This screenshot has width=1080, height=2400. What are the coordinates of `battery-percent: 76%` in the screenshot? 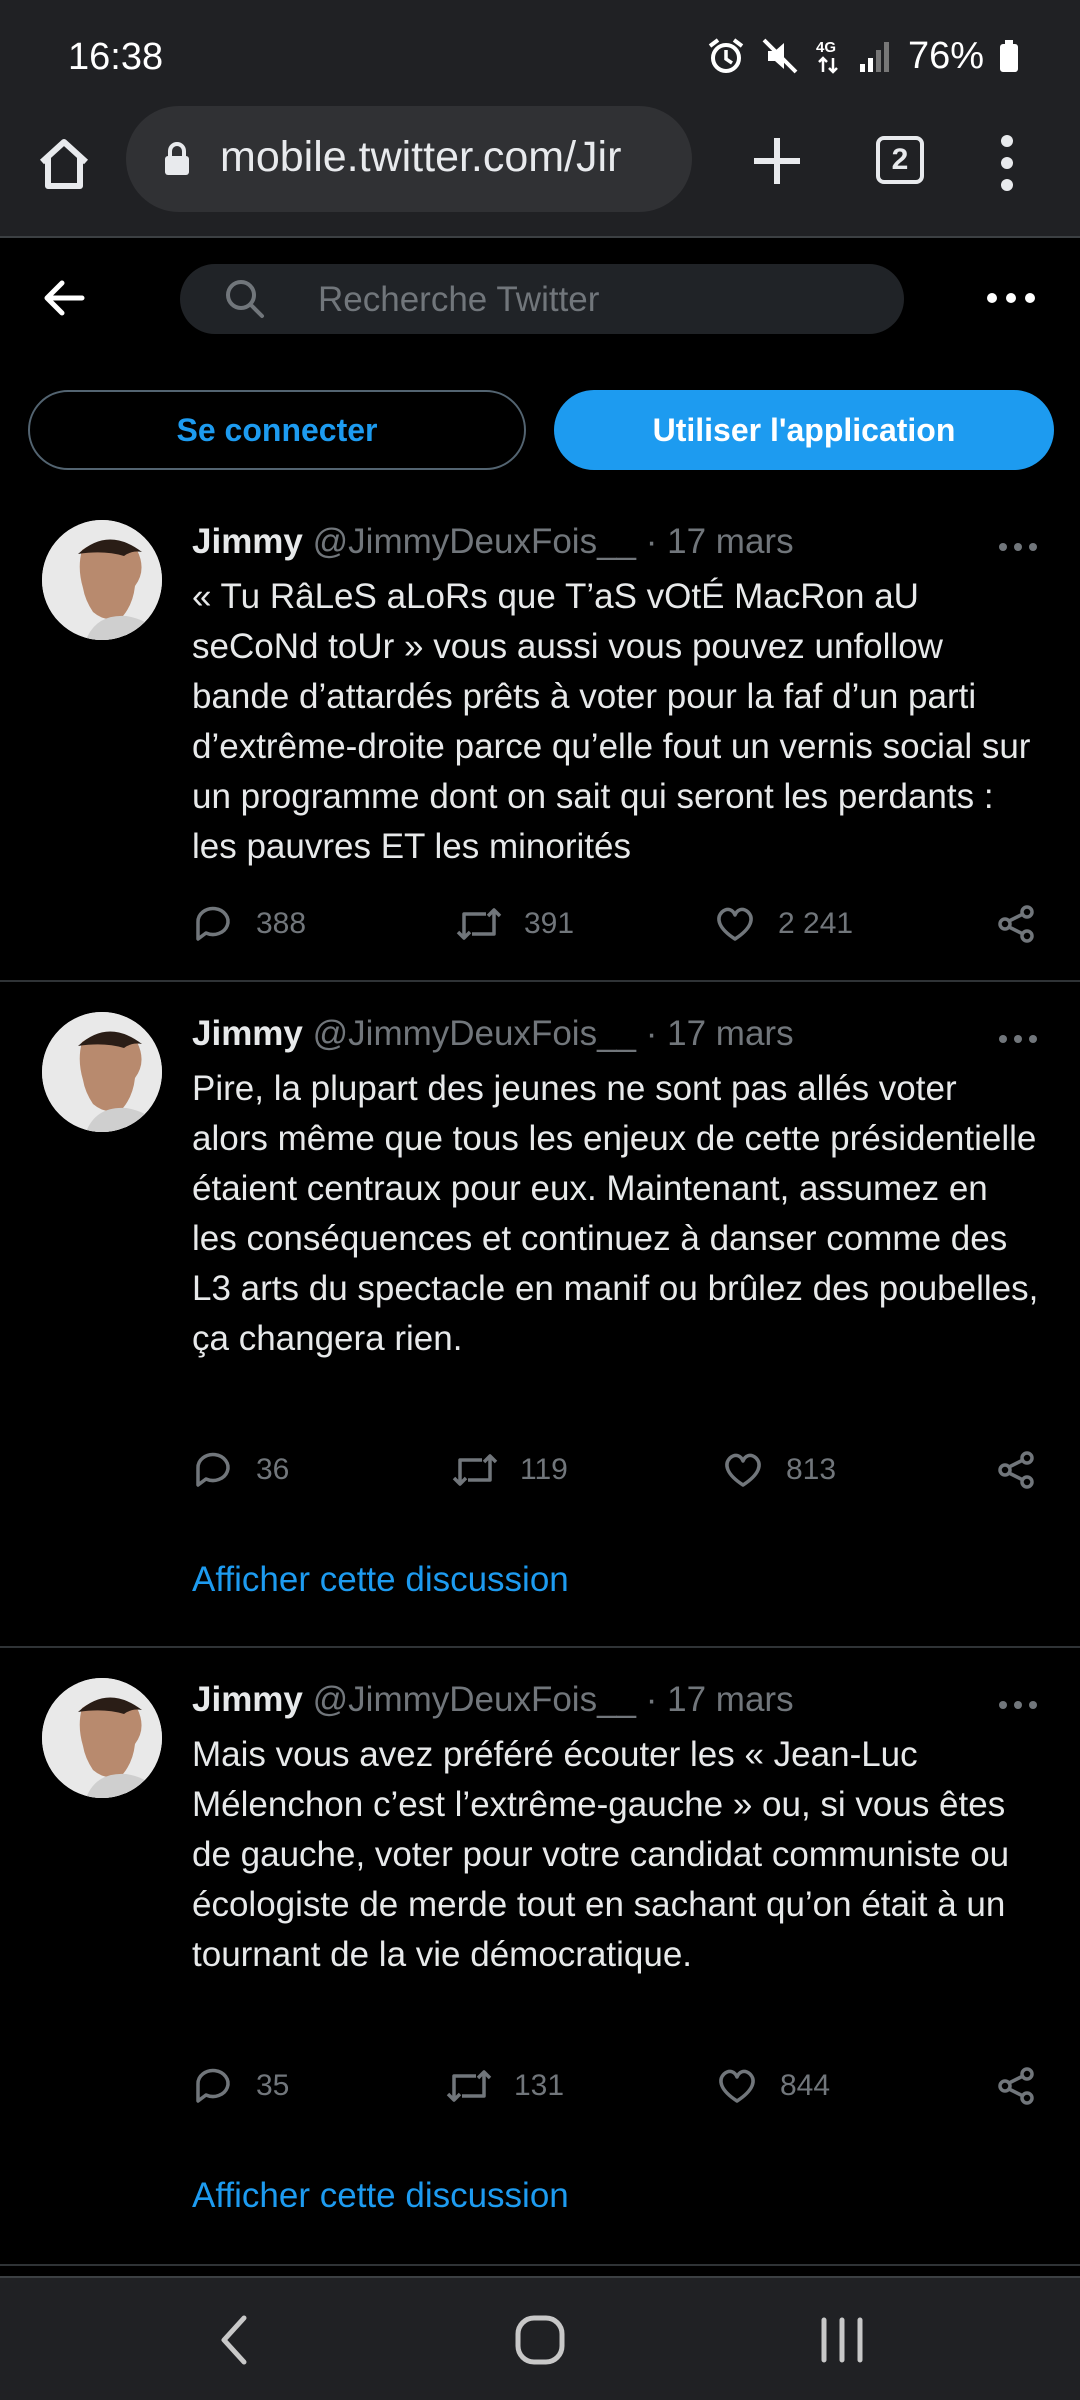 It's located at (945, 55).